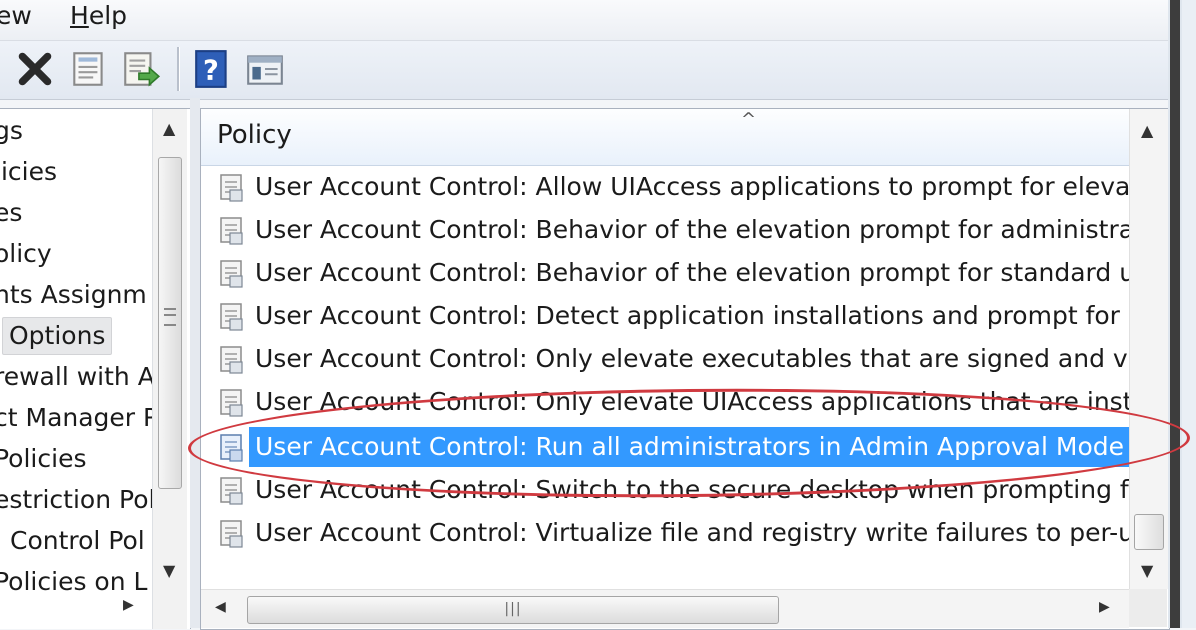  I want to click on properties-icon, so click(89, 69).